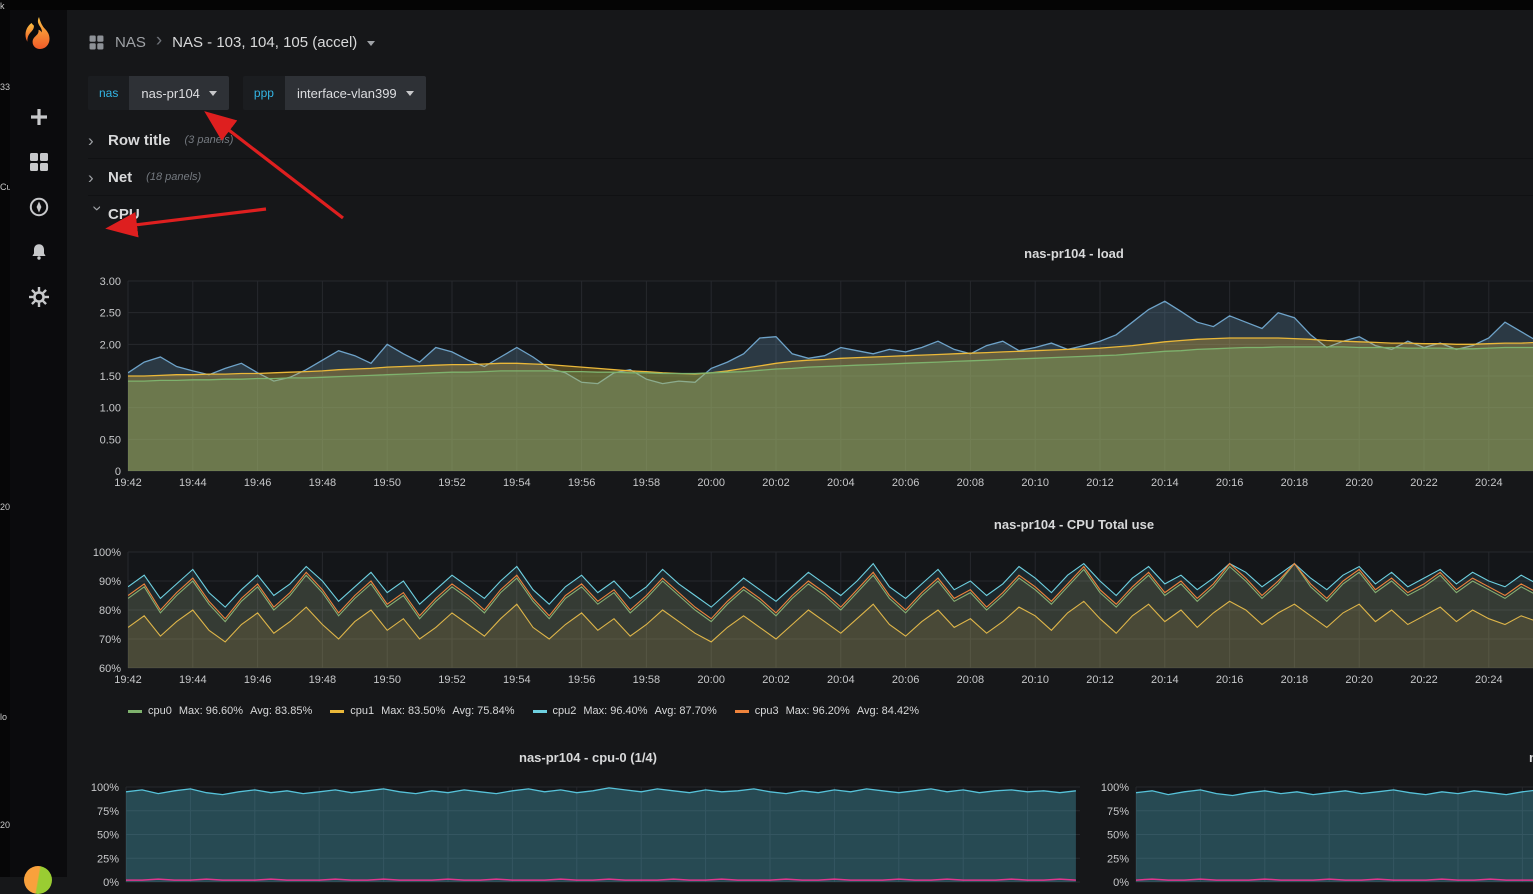 This screenshot has width=1533, height=894. Describe the element at coordinates (39, 34) in the screenshot. I see `grafana-logo-icon` at that location.